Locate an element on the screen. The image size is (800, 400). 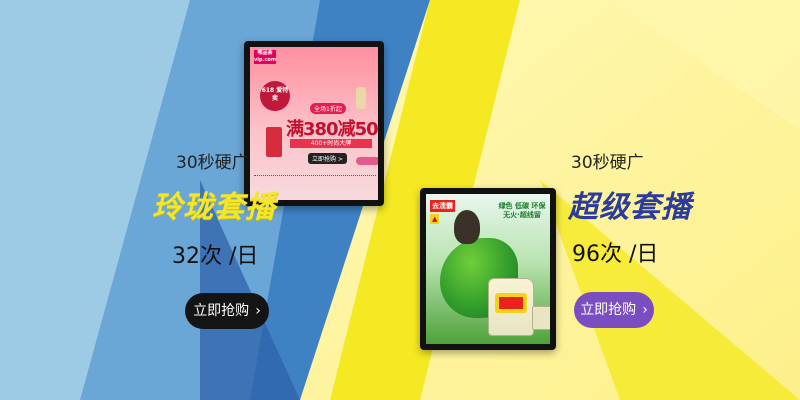
shoe-image is located at coordinates (367, 161).